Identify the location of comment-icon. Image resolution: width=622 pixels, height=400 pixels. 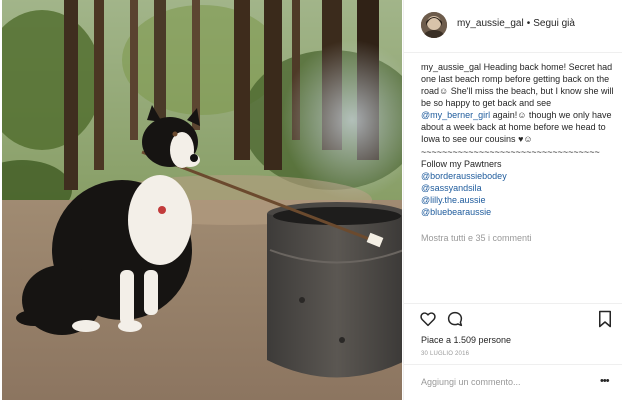
(455, 321).